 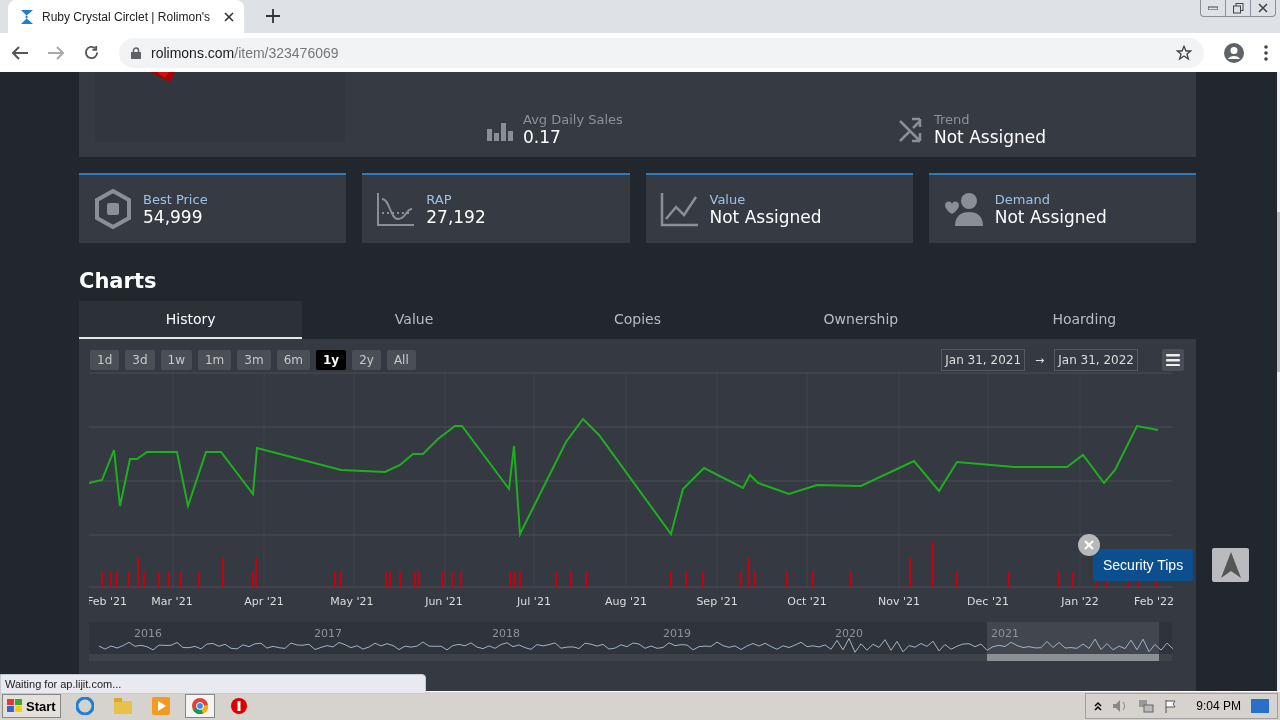 What do you see at coordinates (273, 16) in the screenshot?
I see `new-tab-icon` at bounding box center [273, 16].